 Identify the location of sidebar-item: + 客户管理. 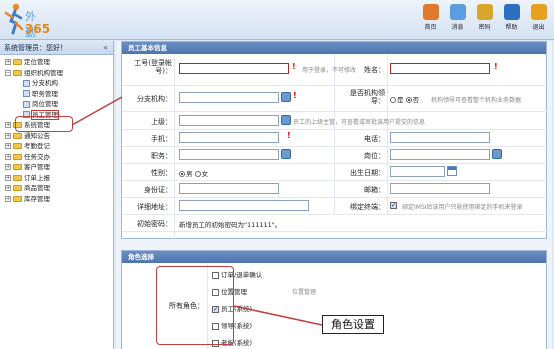
(56, 167).